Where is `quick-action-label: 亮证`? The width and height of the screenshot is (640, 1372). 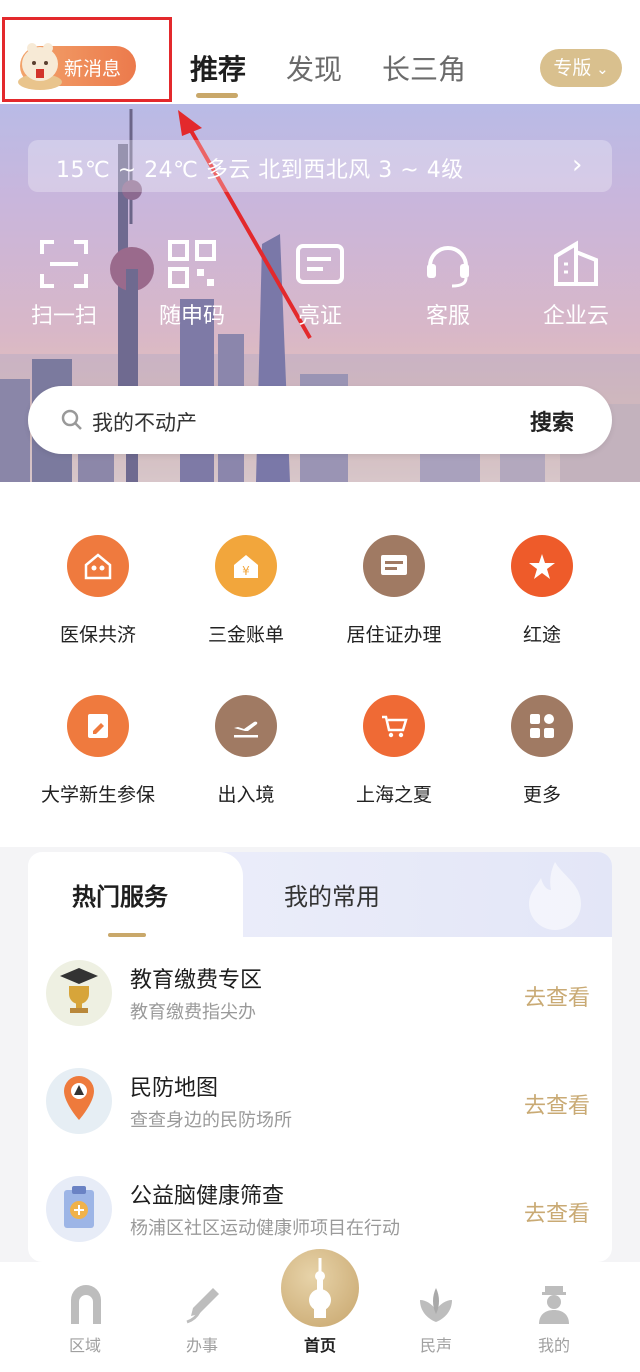 quick-action-label: 亮证 is located at coordinates (319, 316).